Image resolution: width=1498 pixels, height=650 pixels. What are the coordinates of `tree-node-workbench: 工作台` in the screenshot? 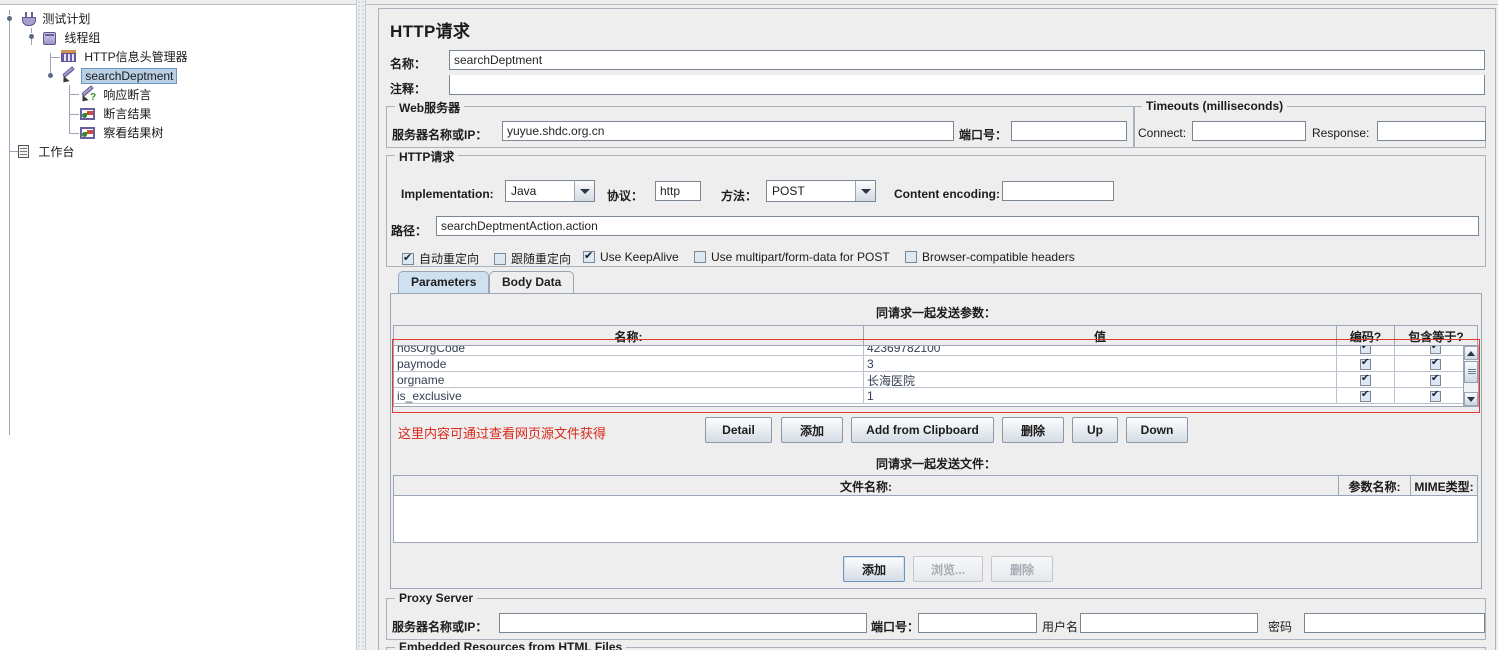 It's located at (46, 152).